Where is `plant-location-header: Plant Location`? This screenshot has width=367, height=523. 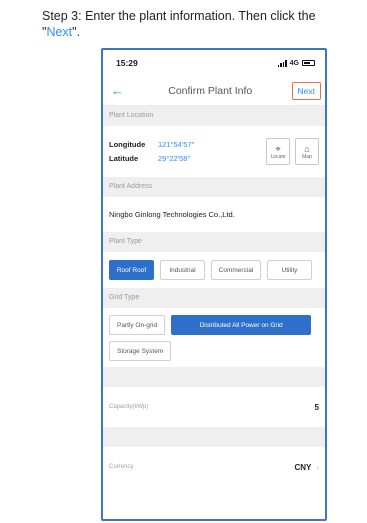 plant-location-header: Plant Location is located at coordinates (214, 116).